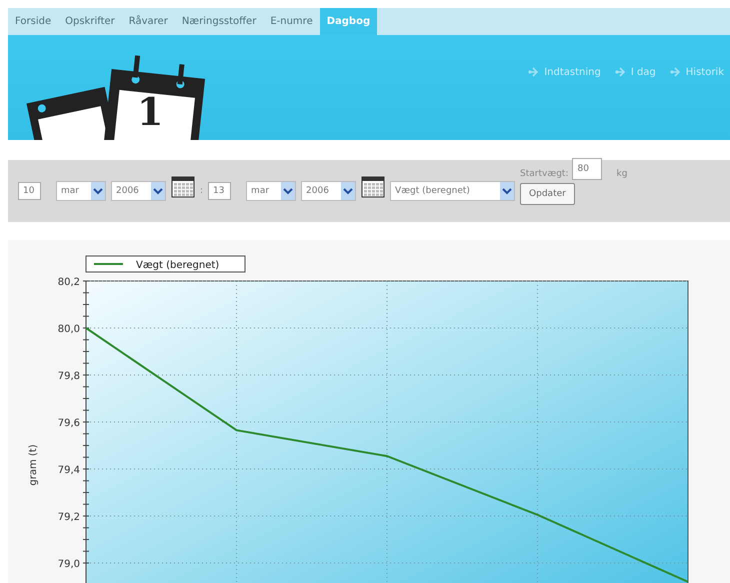 The height and width of the screenshot is (583, 730). What do you see at coordinates (622, 173) in the screenshot?
I see `unit-label: kg` at bounding box center [622, 173].